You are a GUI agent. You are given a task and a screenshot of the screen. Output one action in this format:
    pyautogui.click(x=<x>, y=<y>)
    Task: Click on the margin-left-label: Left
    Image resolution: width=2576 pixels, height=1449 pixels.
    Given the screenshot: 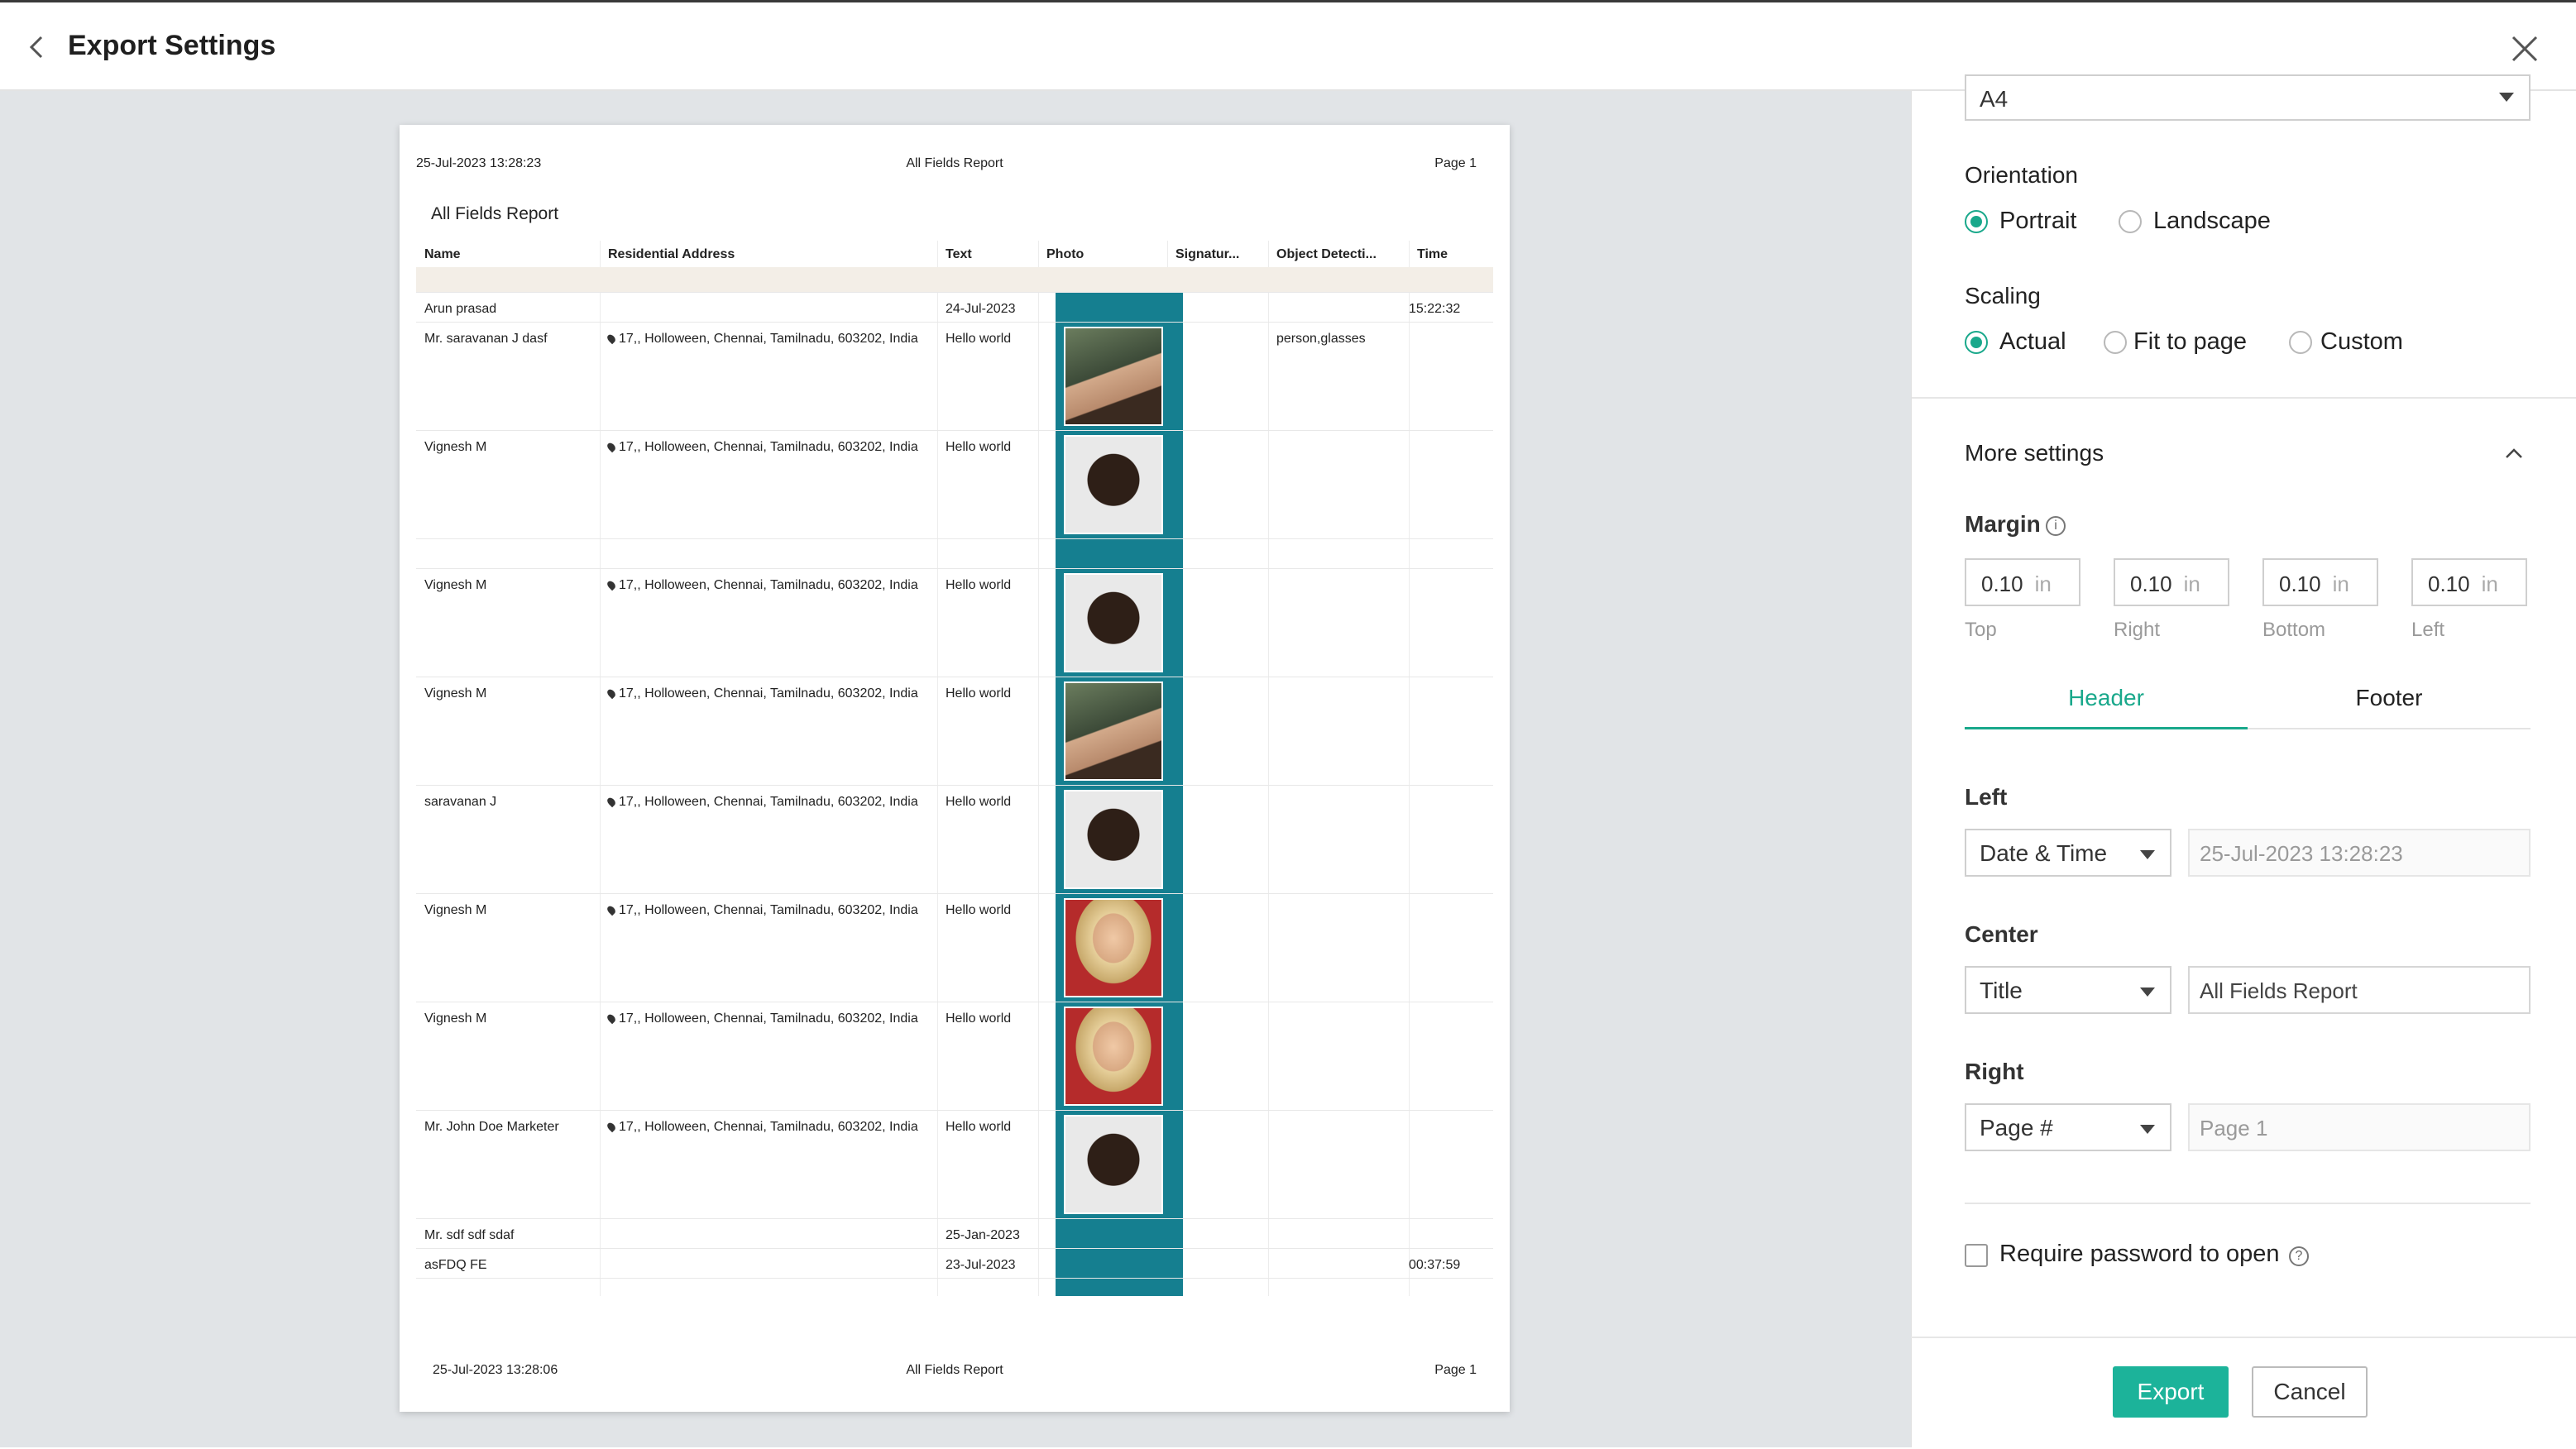 What is the action you would take?
    pyautogui.click(x=2428, y=630)
    